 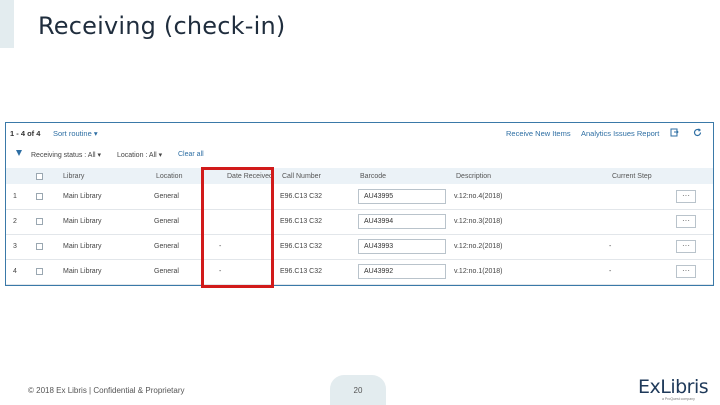 What do you see at coordinates (402, 196) in the screenshot?
I see `barcode-input: AU43995` at bounding box center [402, 196].